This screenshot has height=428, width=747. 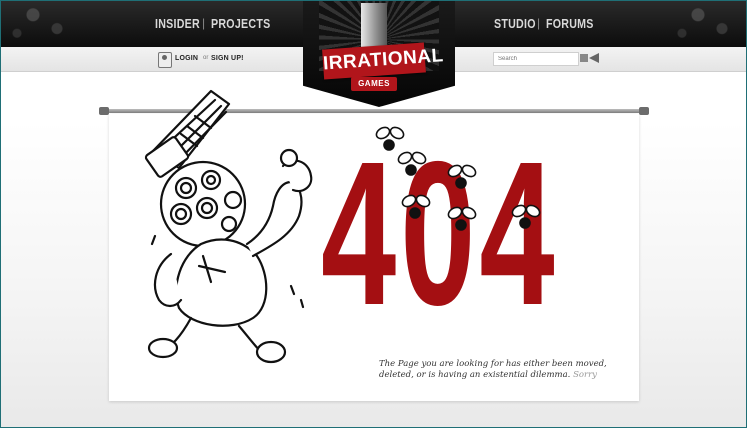 What do you see at coordinates (644, 111) in the screenshot?
I see `sign-bracket-right` at bounding box center [644, 111].